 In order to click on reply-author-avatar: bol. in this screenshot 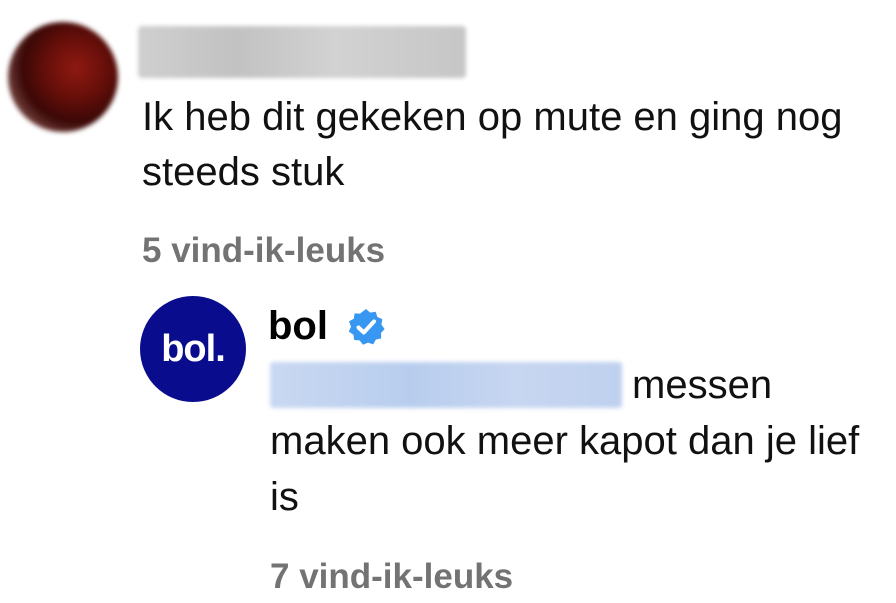, I will do `click(193, 349)`.